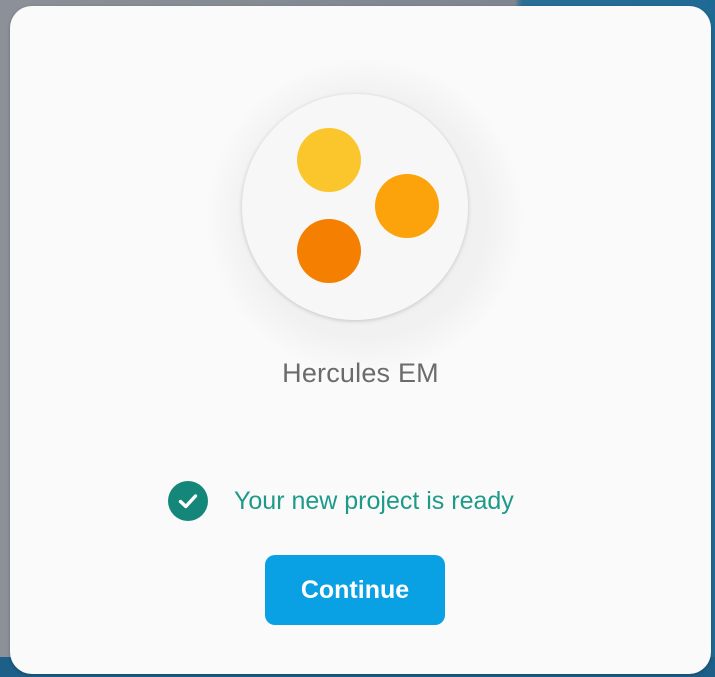 The image size is (715, 677). I want to click on logo-dot-amber, so click(407, 206).